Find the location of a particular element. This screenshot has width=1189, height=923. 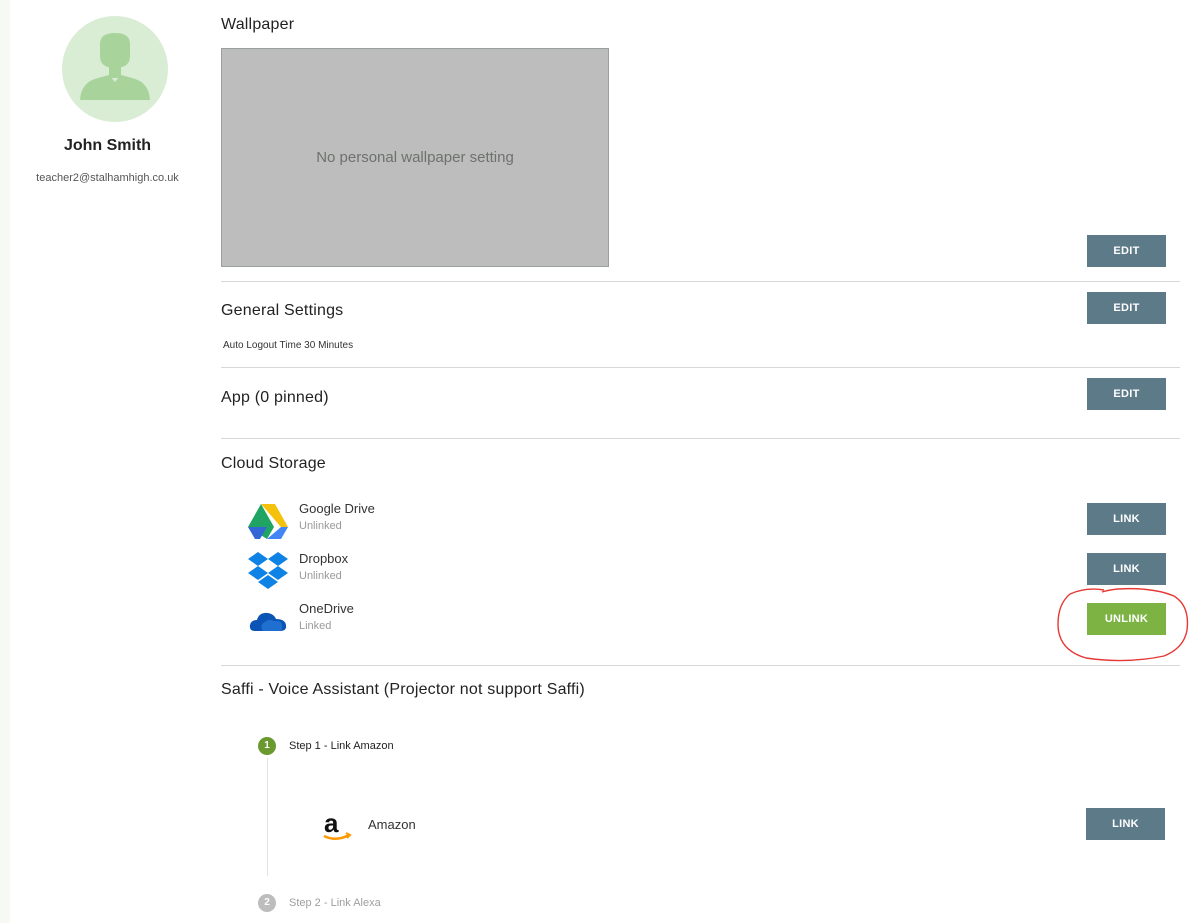

step-2-badge: 2 is located at coordinates (267, 903).